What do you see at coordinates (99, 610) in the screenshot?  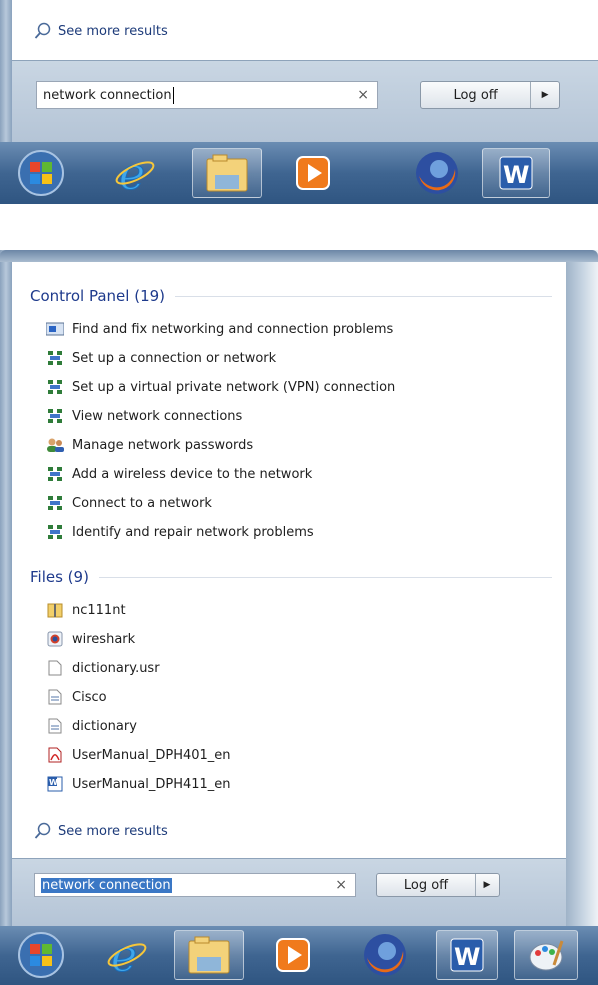 I see `file-item-label: nc111nt` at bounding box center [99, 610].